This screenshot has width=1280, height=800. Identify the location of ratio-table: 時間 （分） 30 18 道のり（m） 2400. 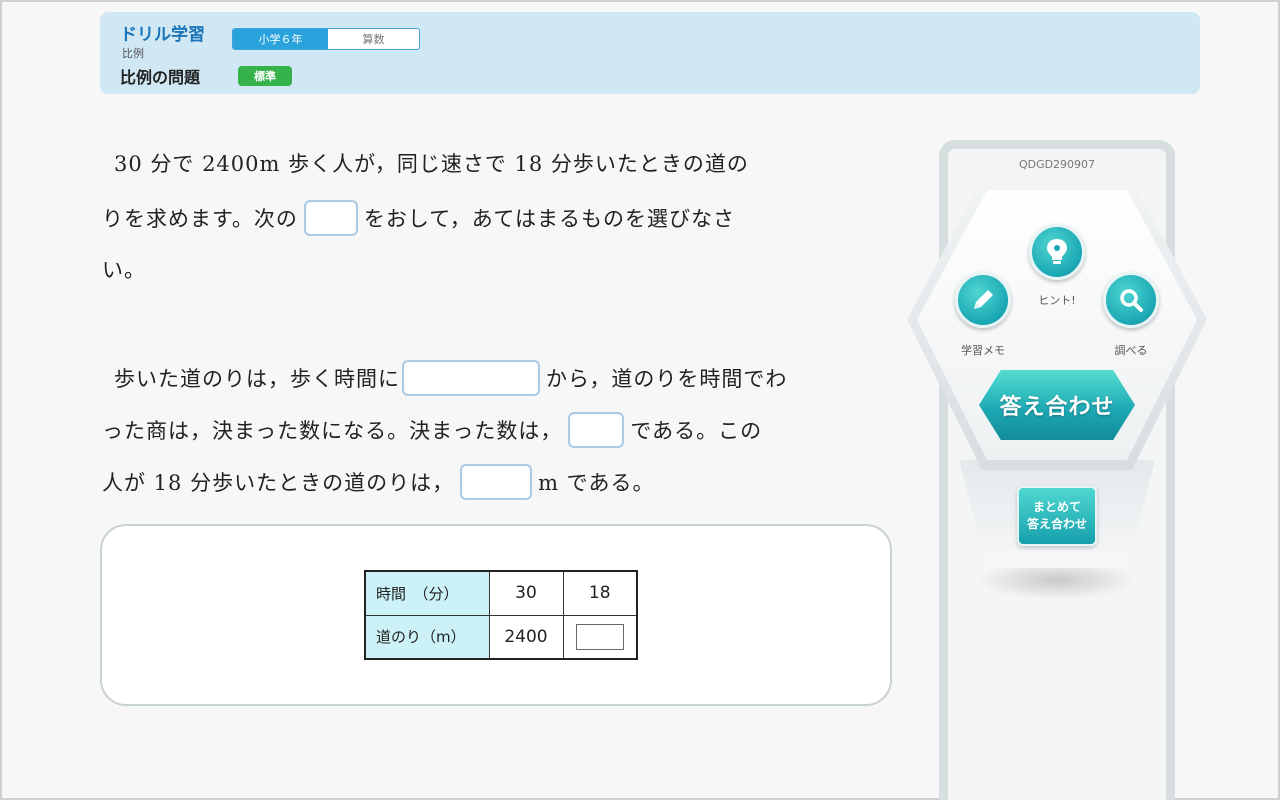
(501, 615).